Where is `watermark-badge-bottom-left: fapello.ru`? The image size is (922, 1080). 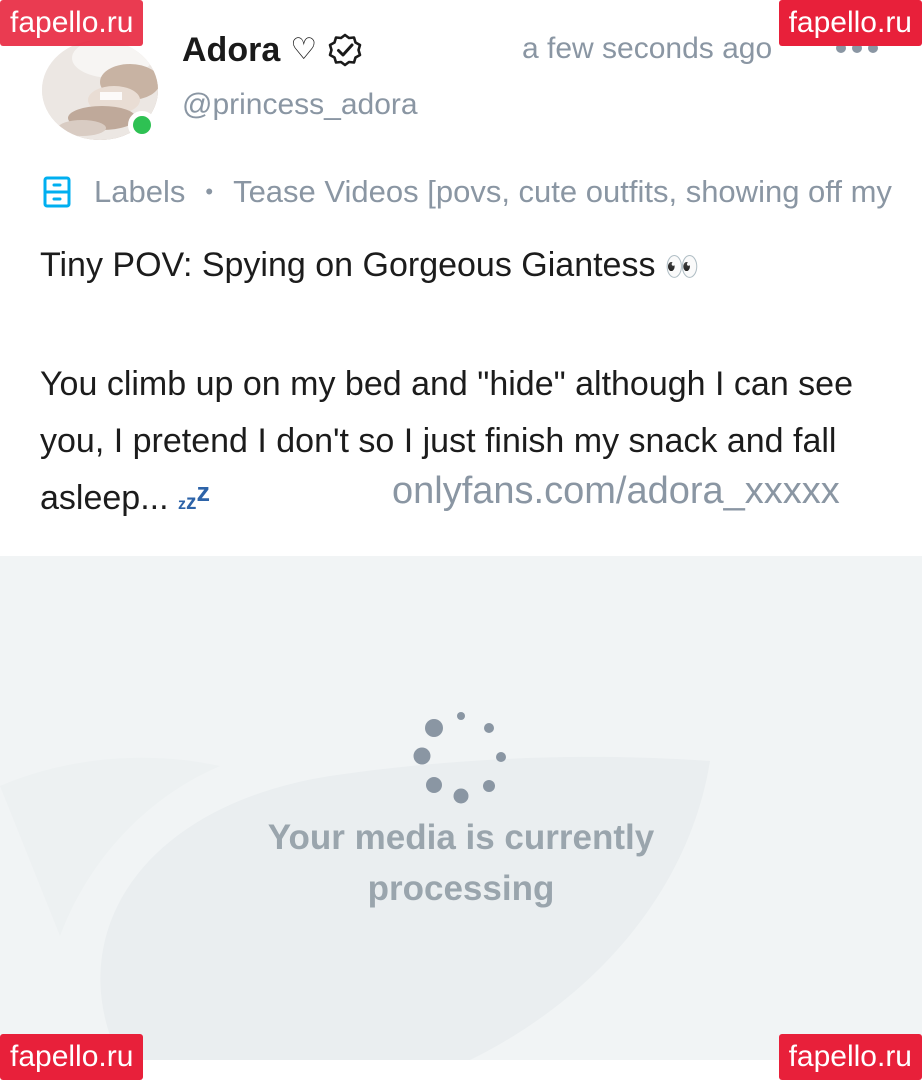 watermark-badge-bottom-left: fapello.ru is located at coordinates (72, 1057).